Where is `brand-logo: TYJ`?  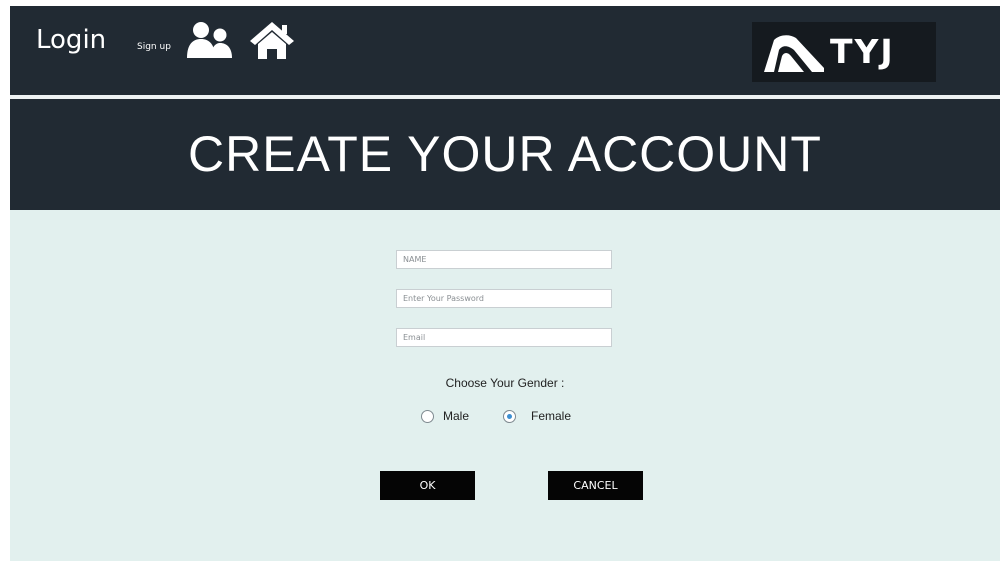
brand-logo: TYJ is located at coordinates (844, 52).